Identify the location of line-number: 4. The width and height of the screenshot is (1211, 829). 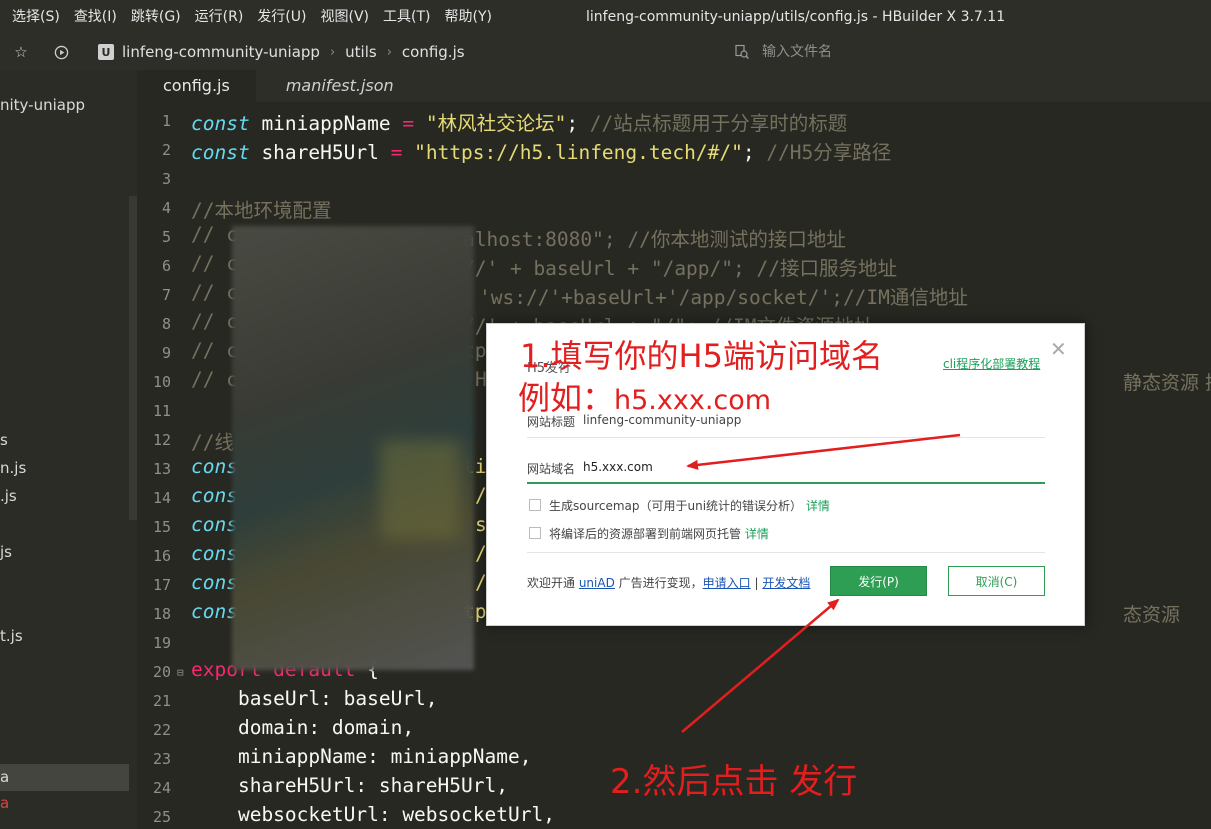
(166, 208).